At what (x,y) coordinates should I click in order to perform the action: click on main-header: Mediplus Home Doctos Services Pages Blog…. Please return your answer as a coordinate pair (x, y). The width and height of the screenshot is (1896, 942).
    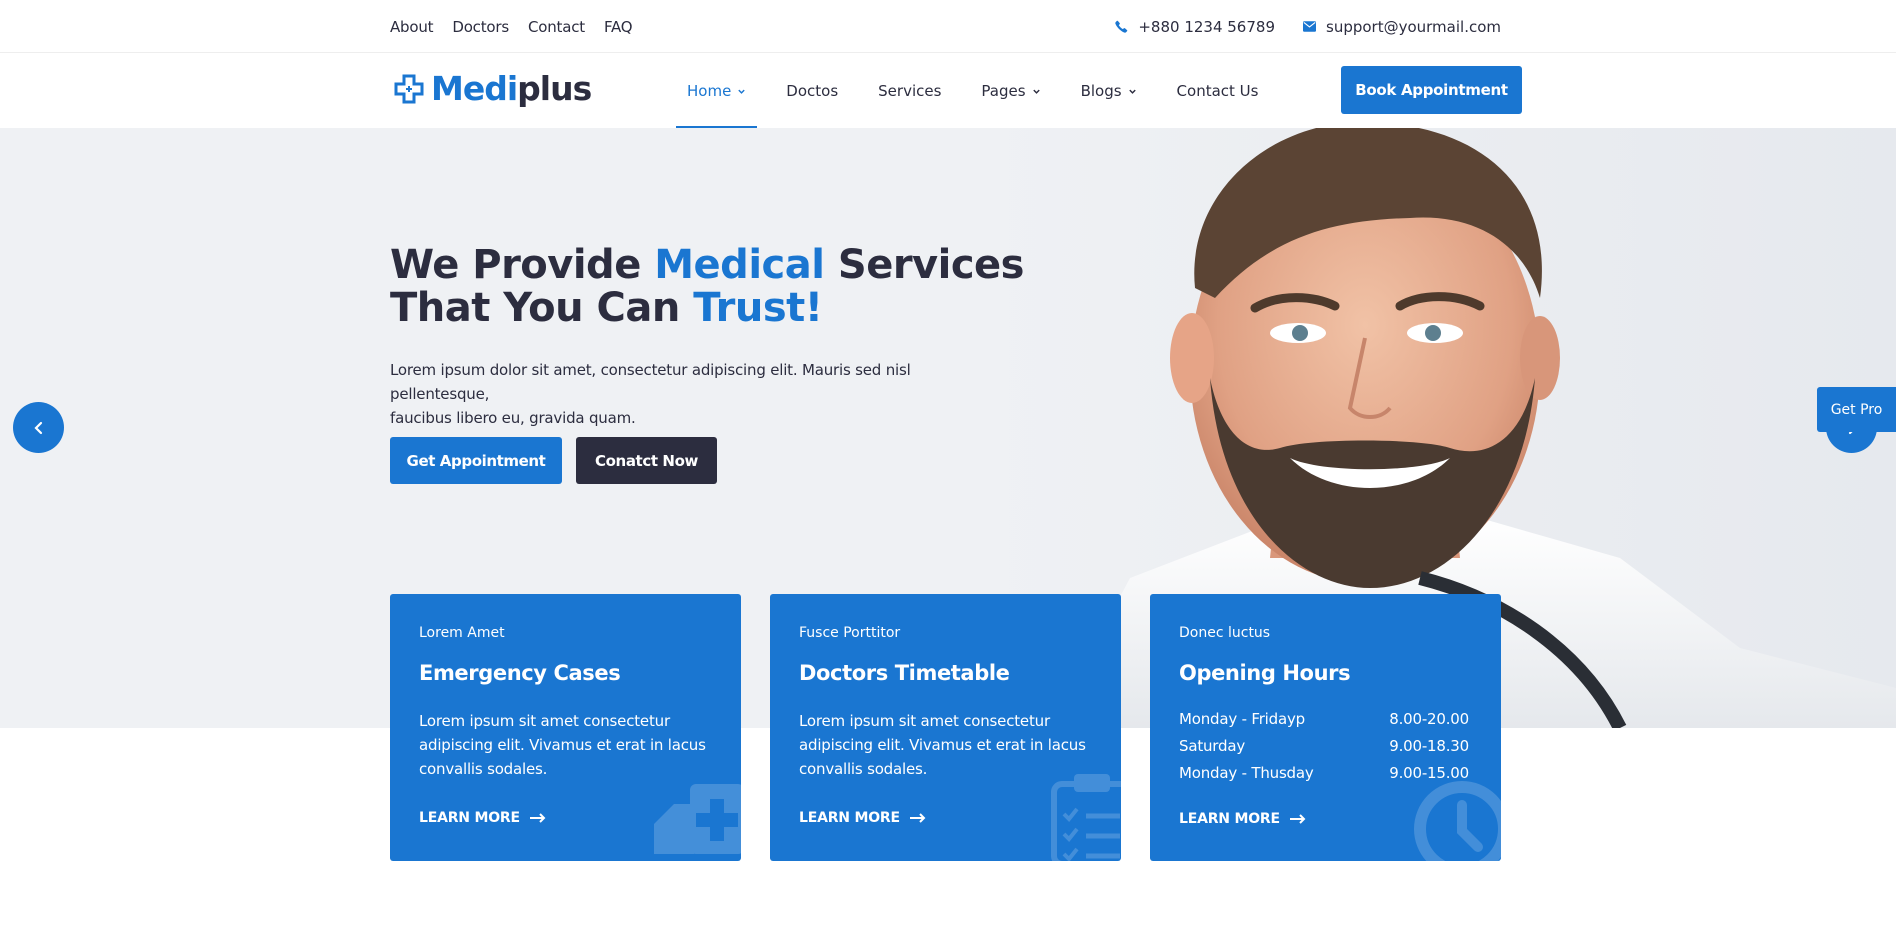
    Looking at the image, I should click on (948, 91).